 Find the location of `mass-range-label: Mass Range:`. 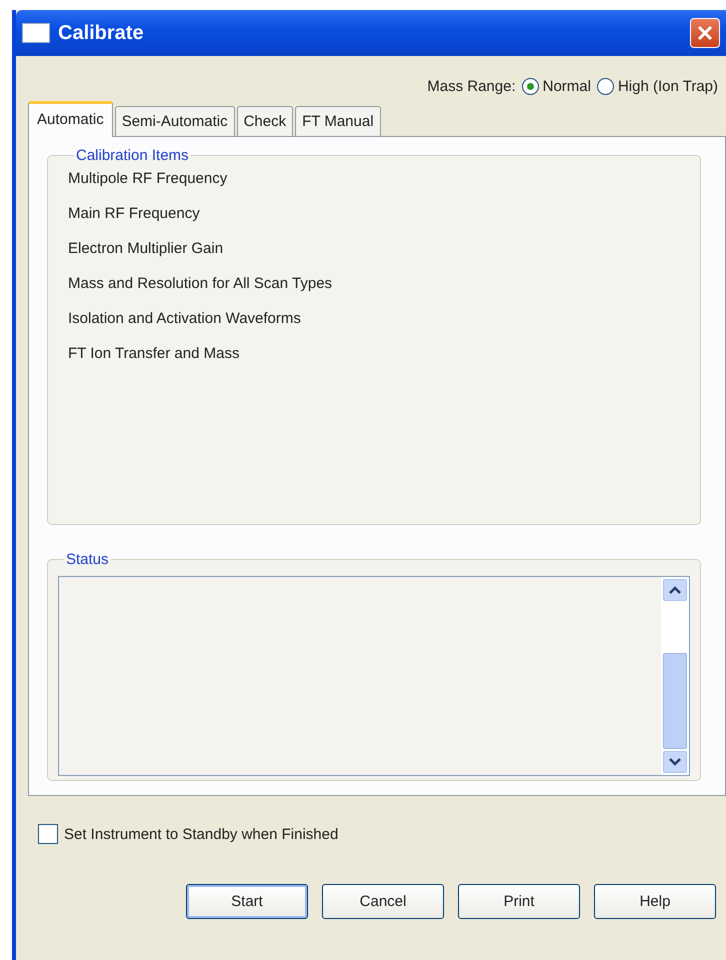

mass-range-label: Mass Range: is located at coordinates (471, 86).